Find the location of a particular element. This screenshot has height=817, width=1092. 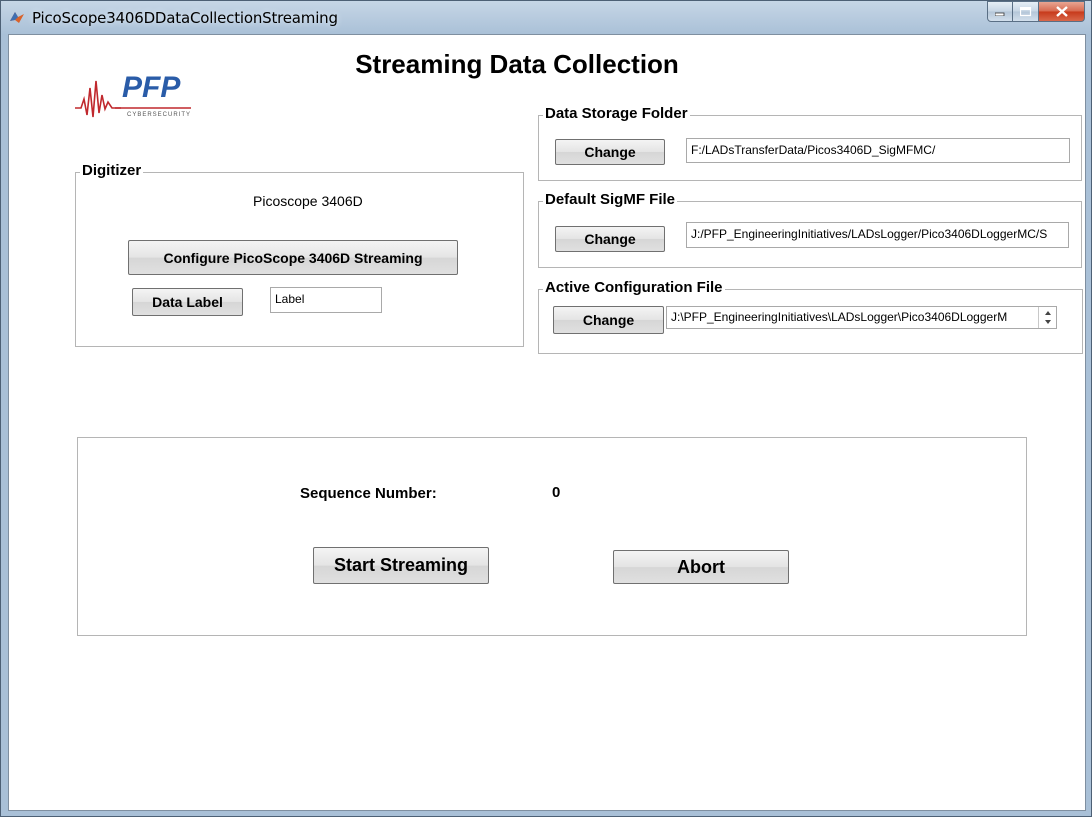

digitizer-panel-title: Digitizer is located at coordinates (112, 170).